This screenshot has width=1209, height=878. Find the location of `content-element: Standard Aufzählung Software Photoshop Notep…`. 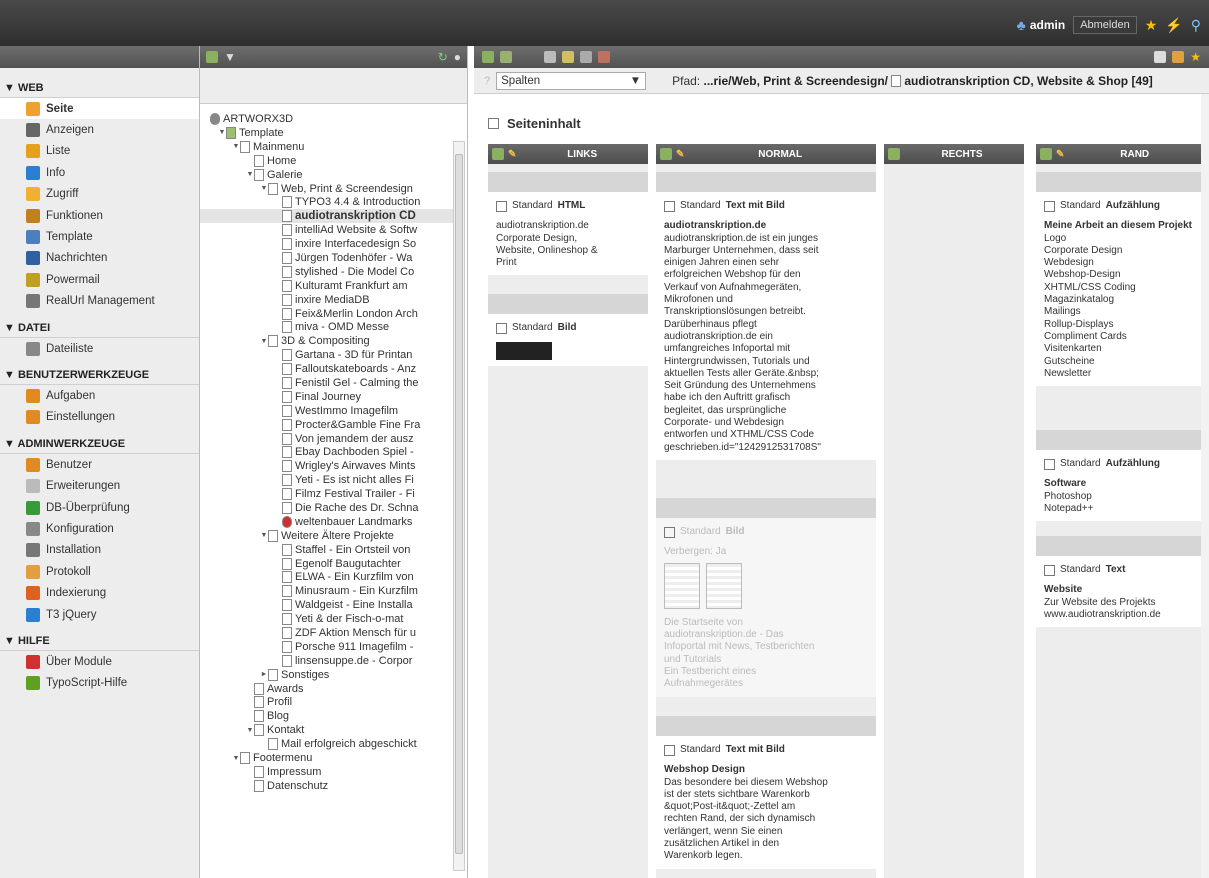

content-element: Standard Aufzählung Software Photoshop Notep… is located at coordinates (1120, 476).